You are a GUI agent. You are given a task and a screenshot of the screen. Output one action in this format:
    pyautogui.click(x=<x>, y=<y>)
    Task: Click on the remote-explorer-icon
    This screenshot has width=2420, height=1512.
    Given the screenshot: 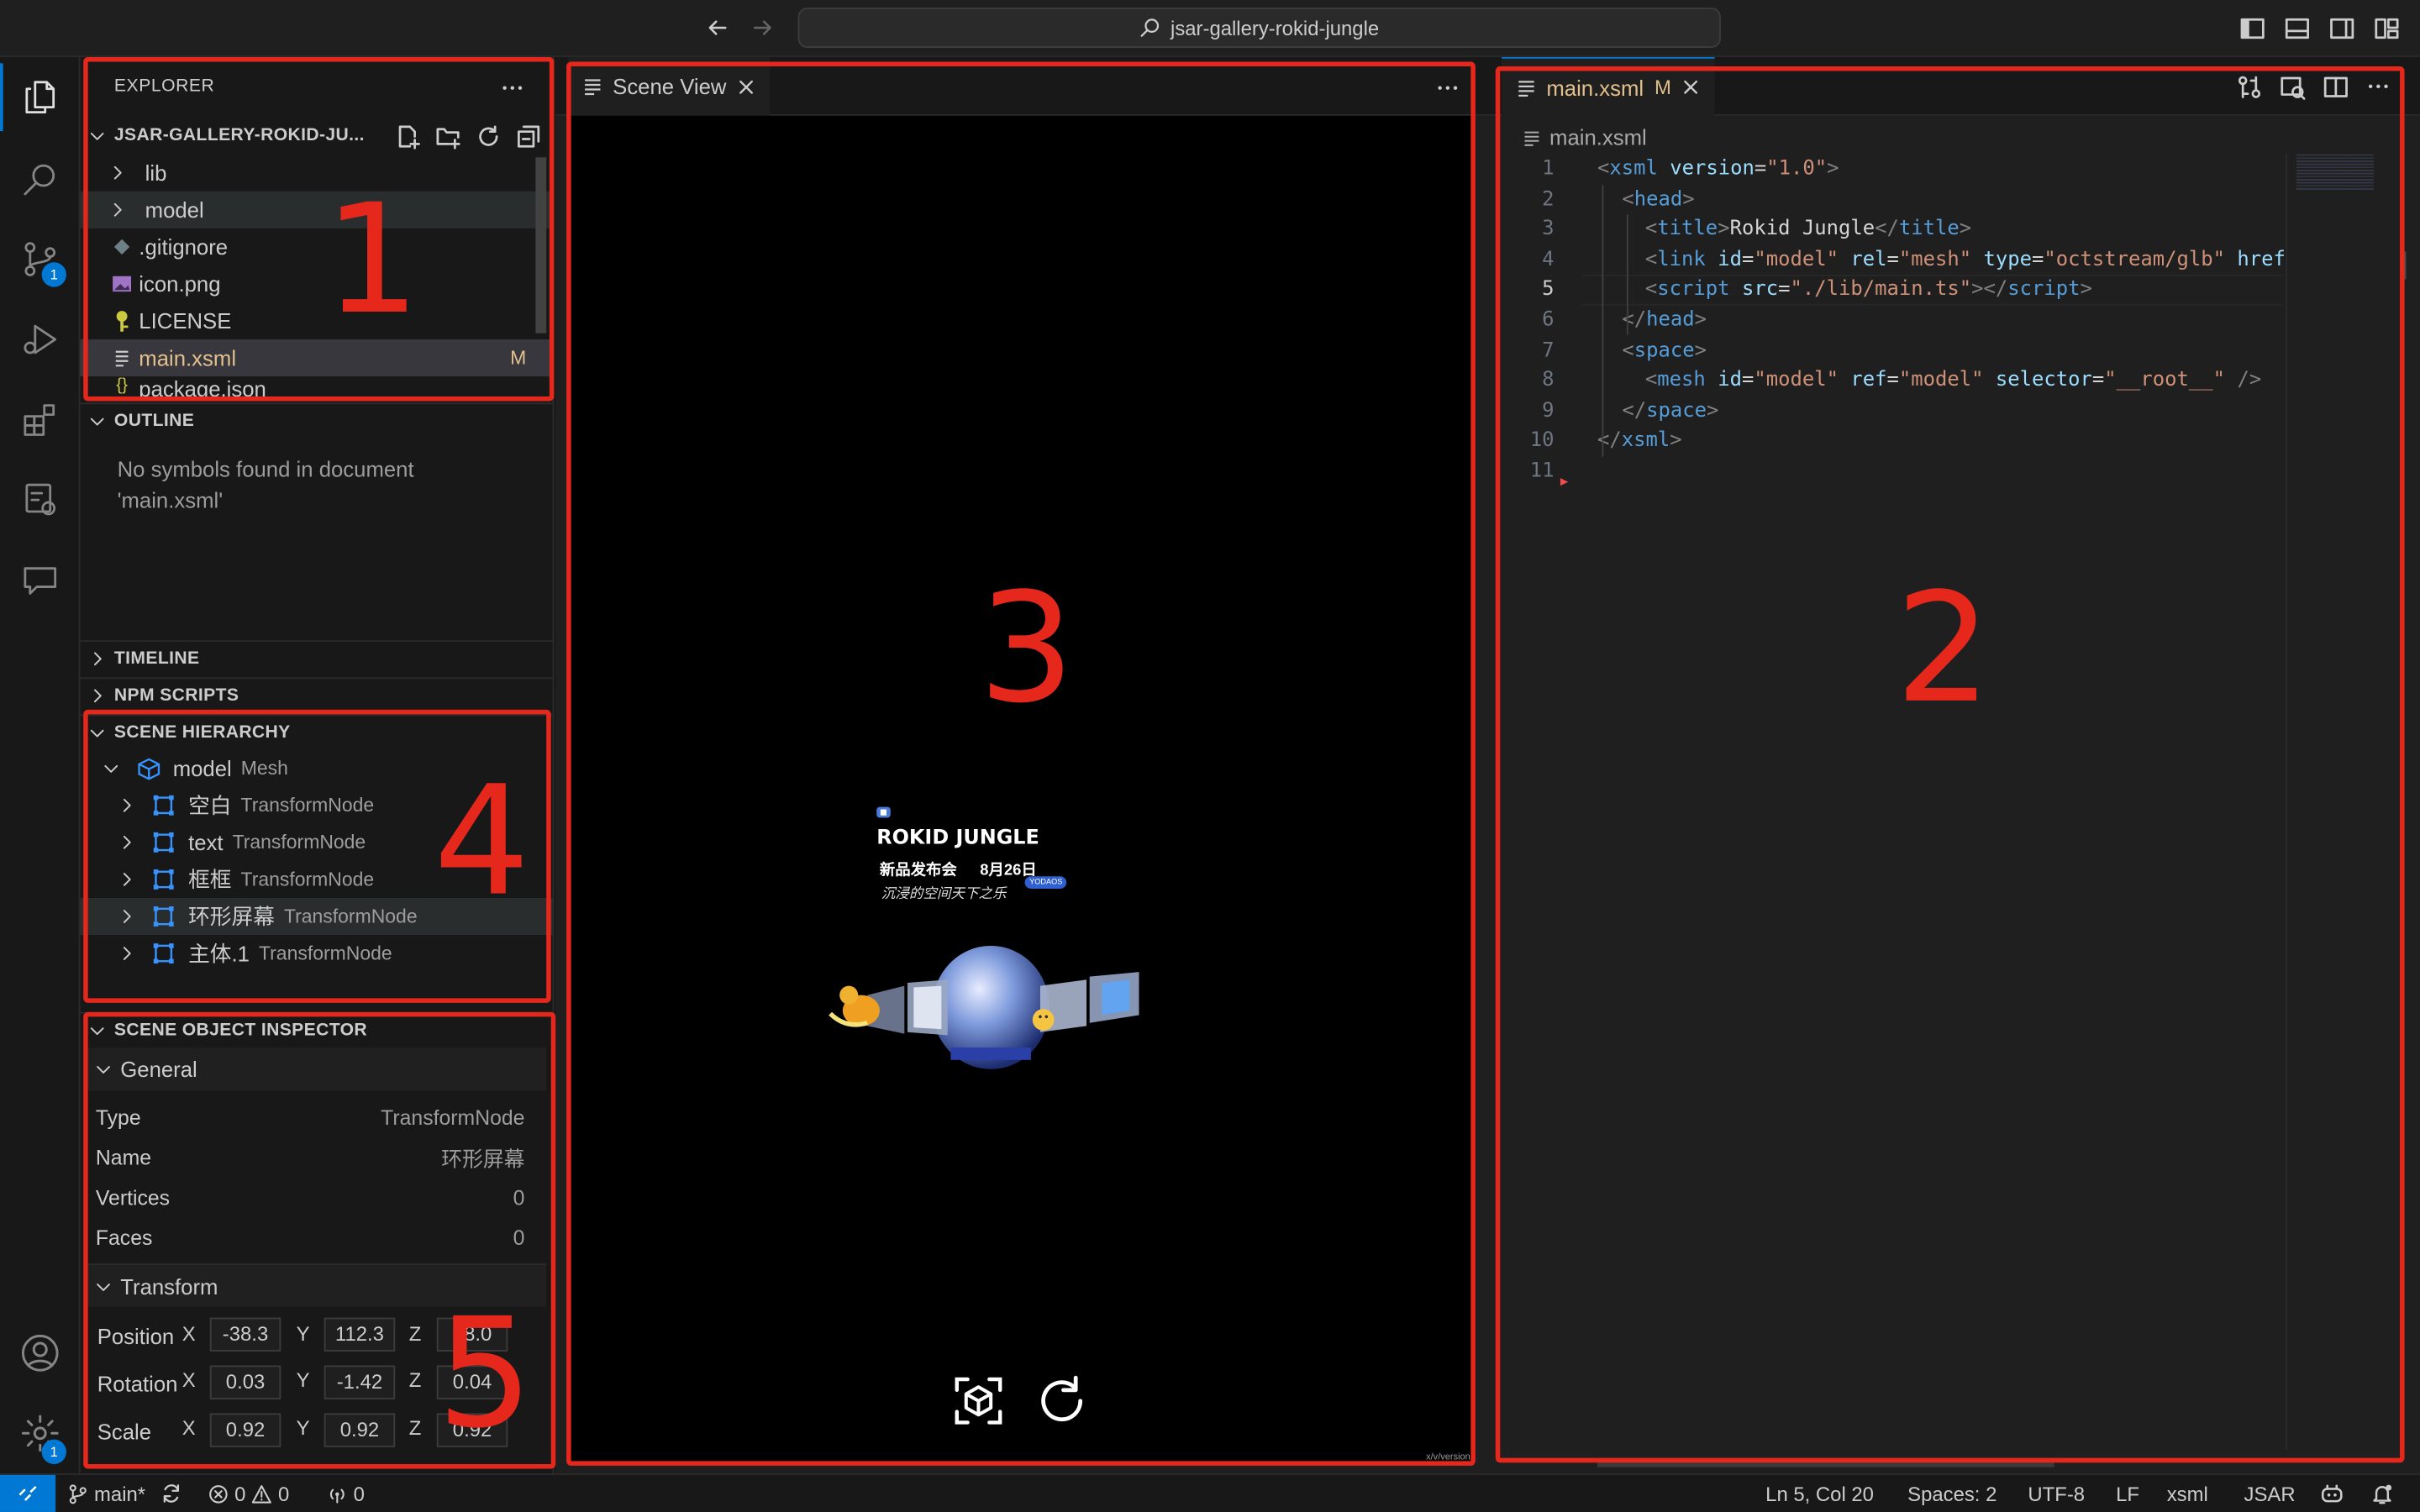 What is the action you would take?
    pyautogui.click(x=40, y=500)
    